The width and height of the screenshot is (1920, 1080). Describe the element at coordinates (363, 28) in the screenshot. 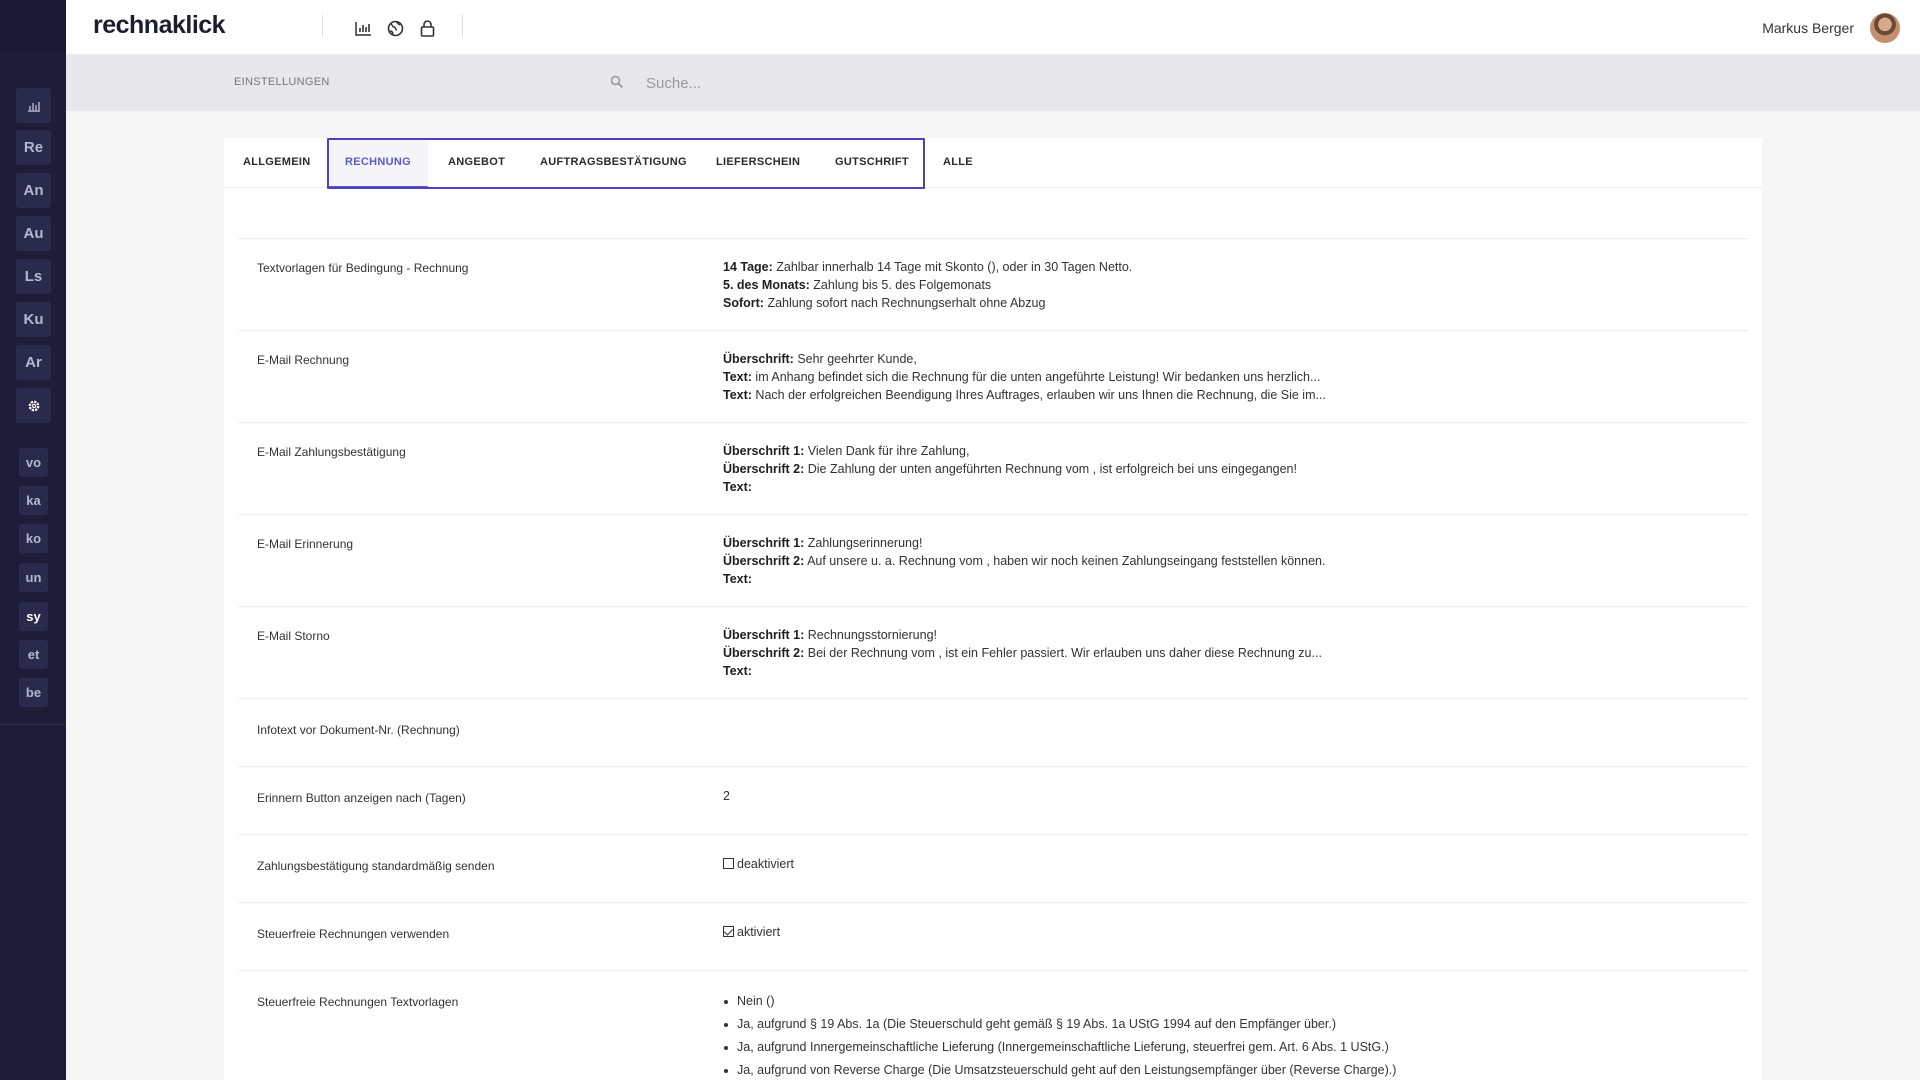

I see `chart-icon` at that location.